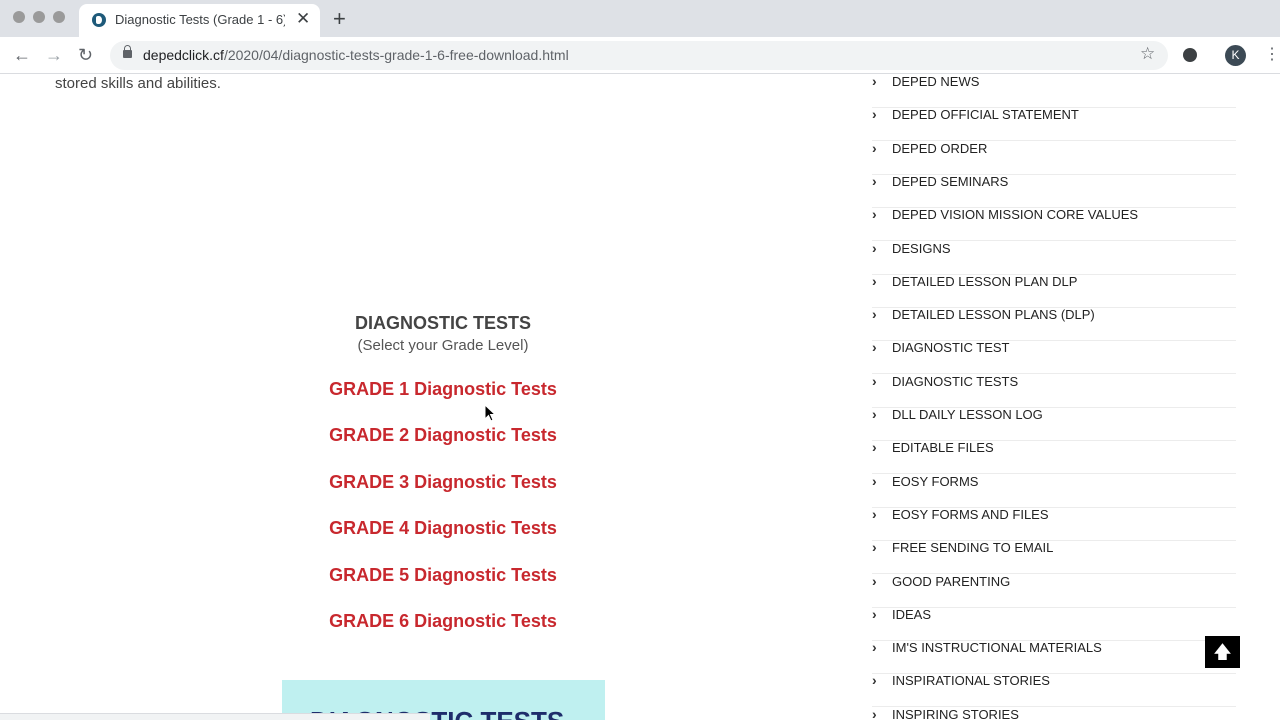  I want to click on diagnostic-tests-heading: DIAGNOSTIC TESTS, so click(442, 323).